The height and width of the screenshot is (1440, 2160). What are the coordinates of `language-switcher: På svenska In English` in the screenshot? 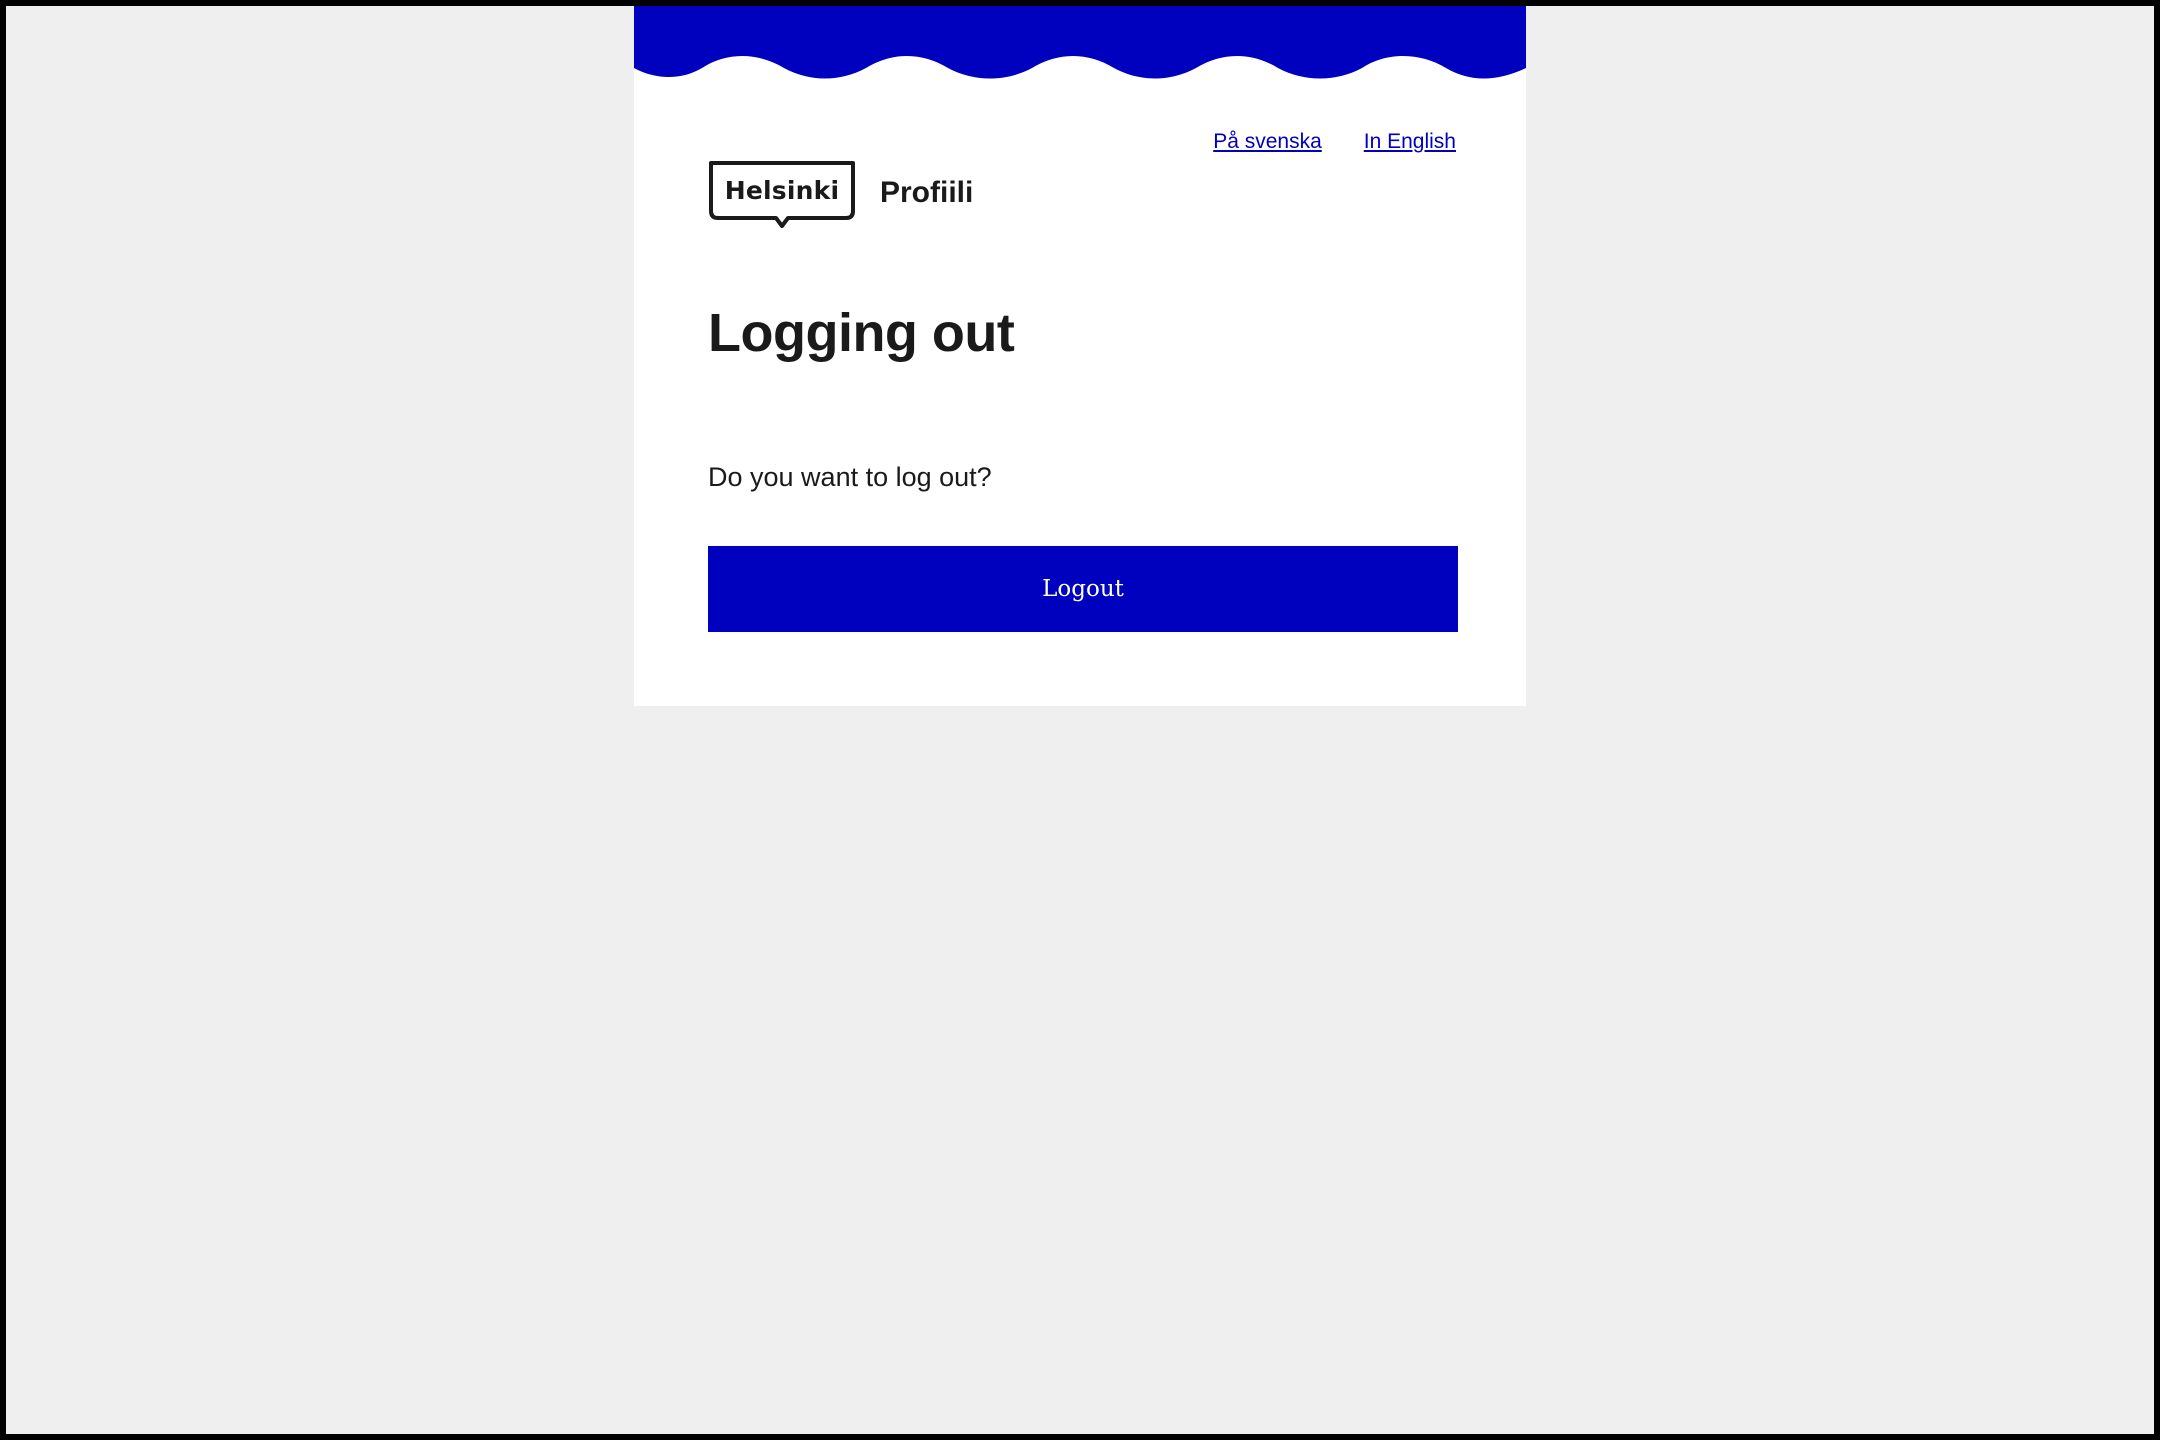 It's located at (1334, 142).